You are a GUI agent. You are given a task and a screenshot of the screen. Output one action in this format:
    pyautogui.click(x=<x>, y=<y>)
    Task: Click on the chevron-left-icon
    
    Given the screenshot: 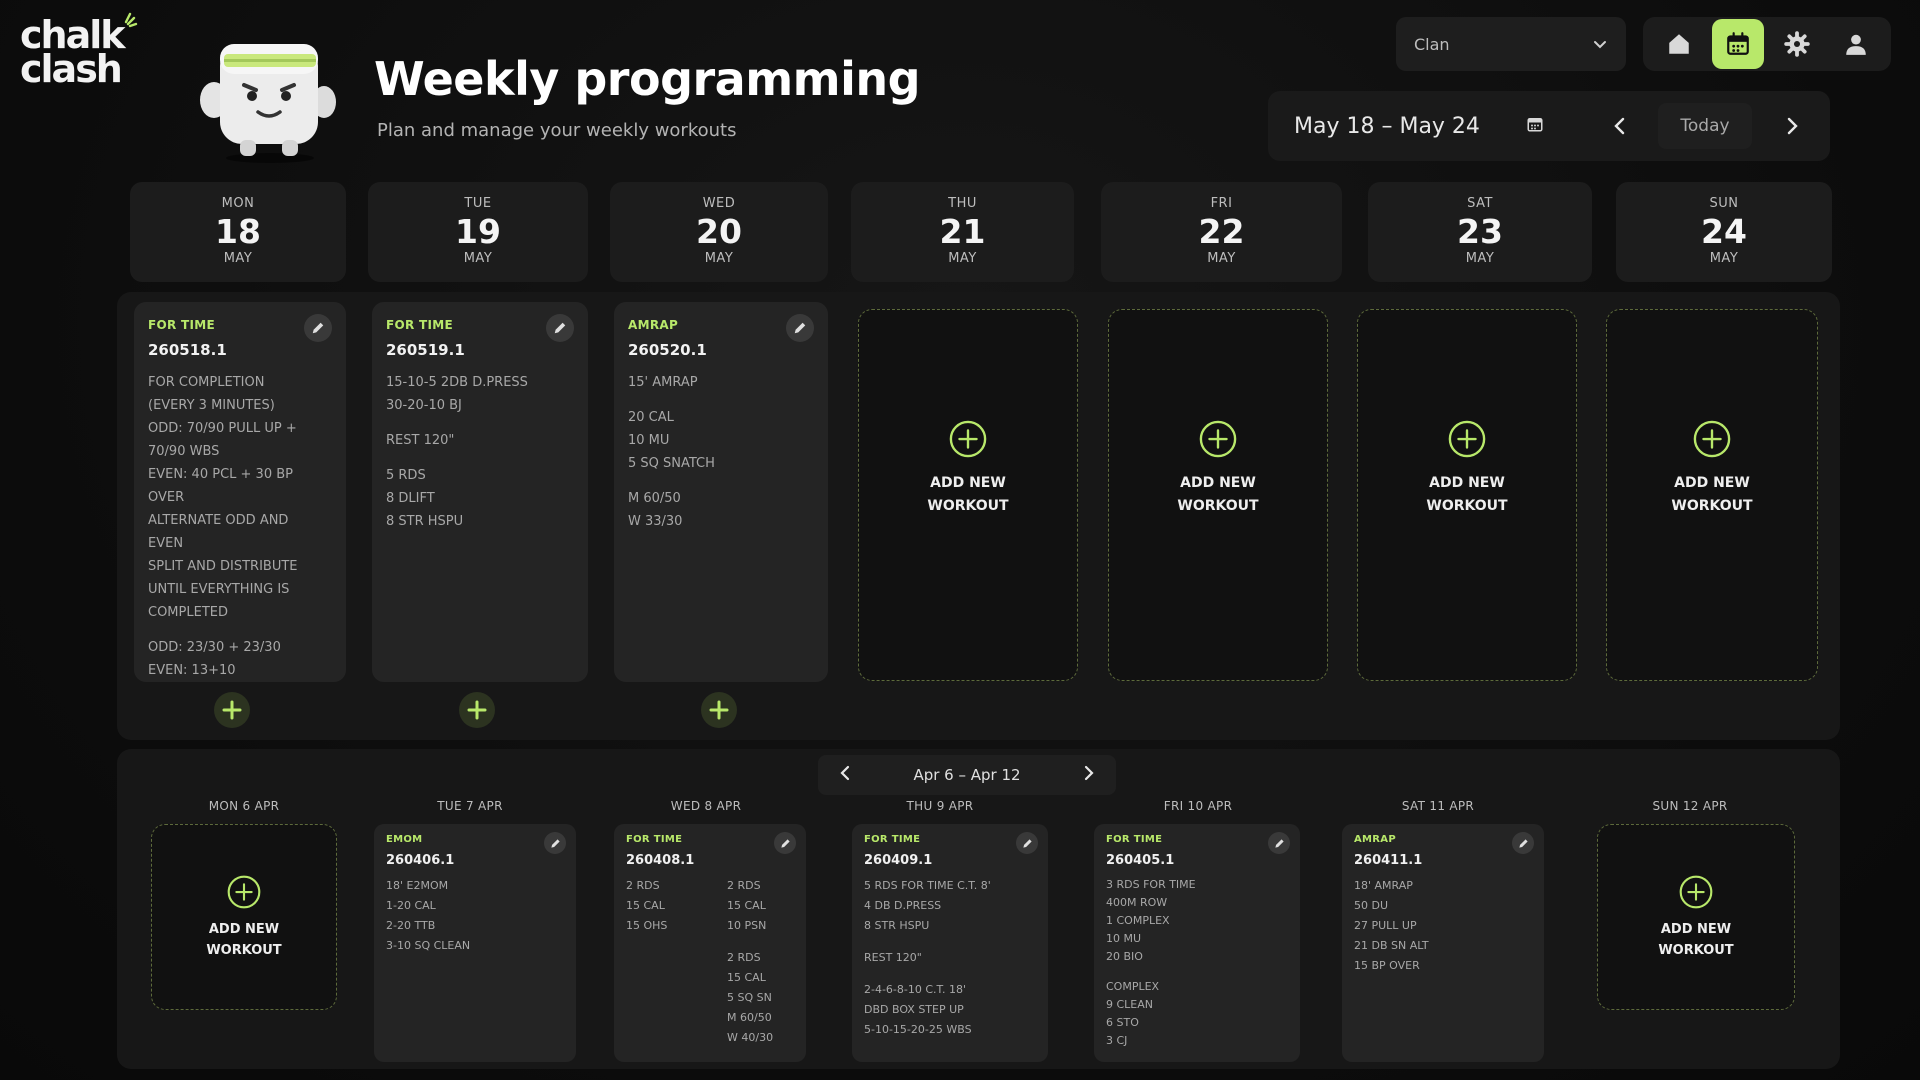 What is the action you would take?
    pyautogui.click(x=845, y=773)
    